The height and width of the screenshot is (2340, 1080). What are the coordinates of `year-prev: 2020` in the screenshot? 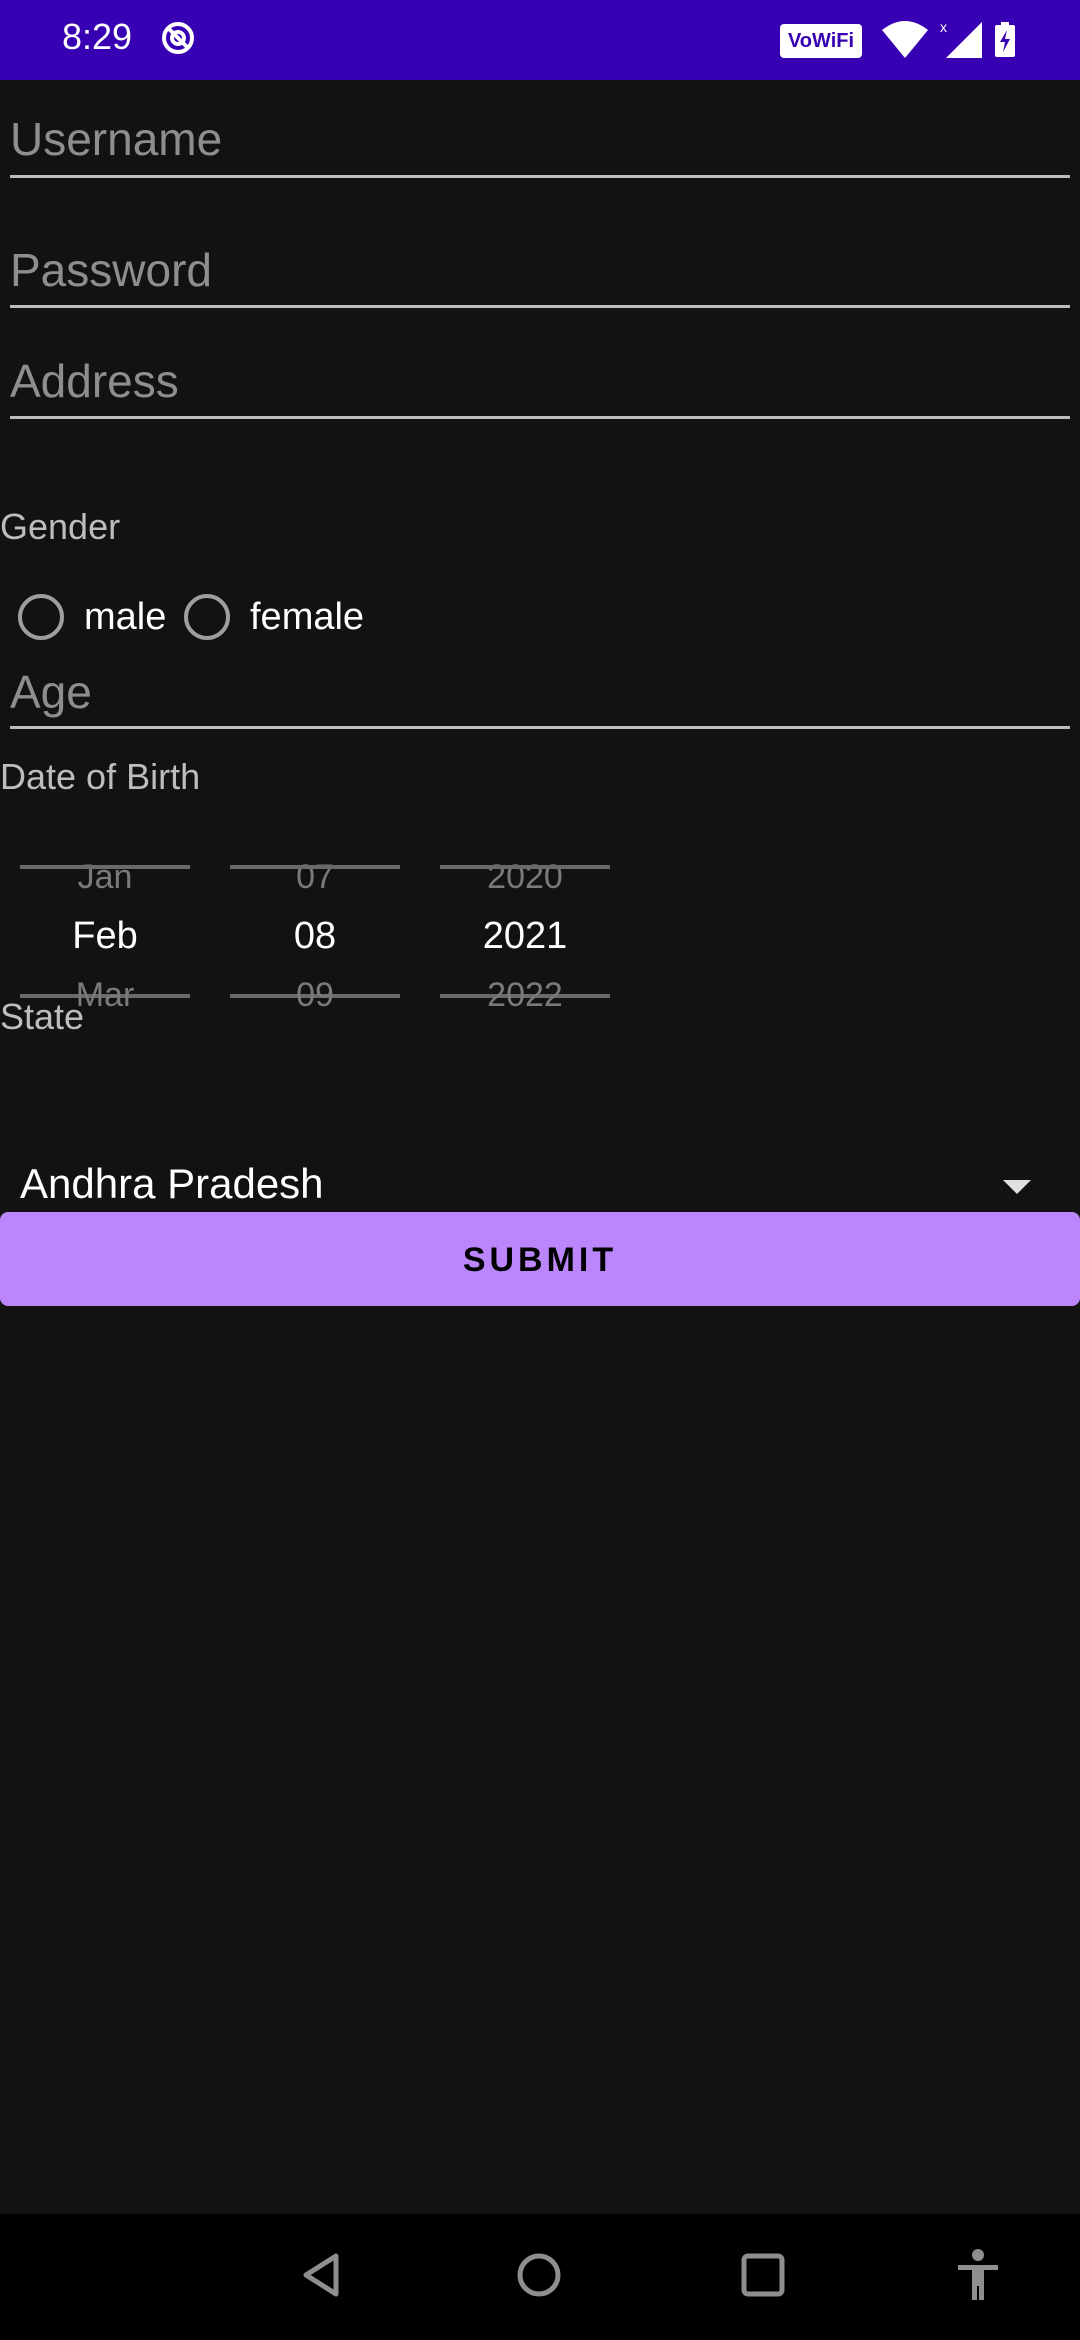 It's located at (525, 877).